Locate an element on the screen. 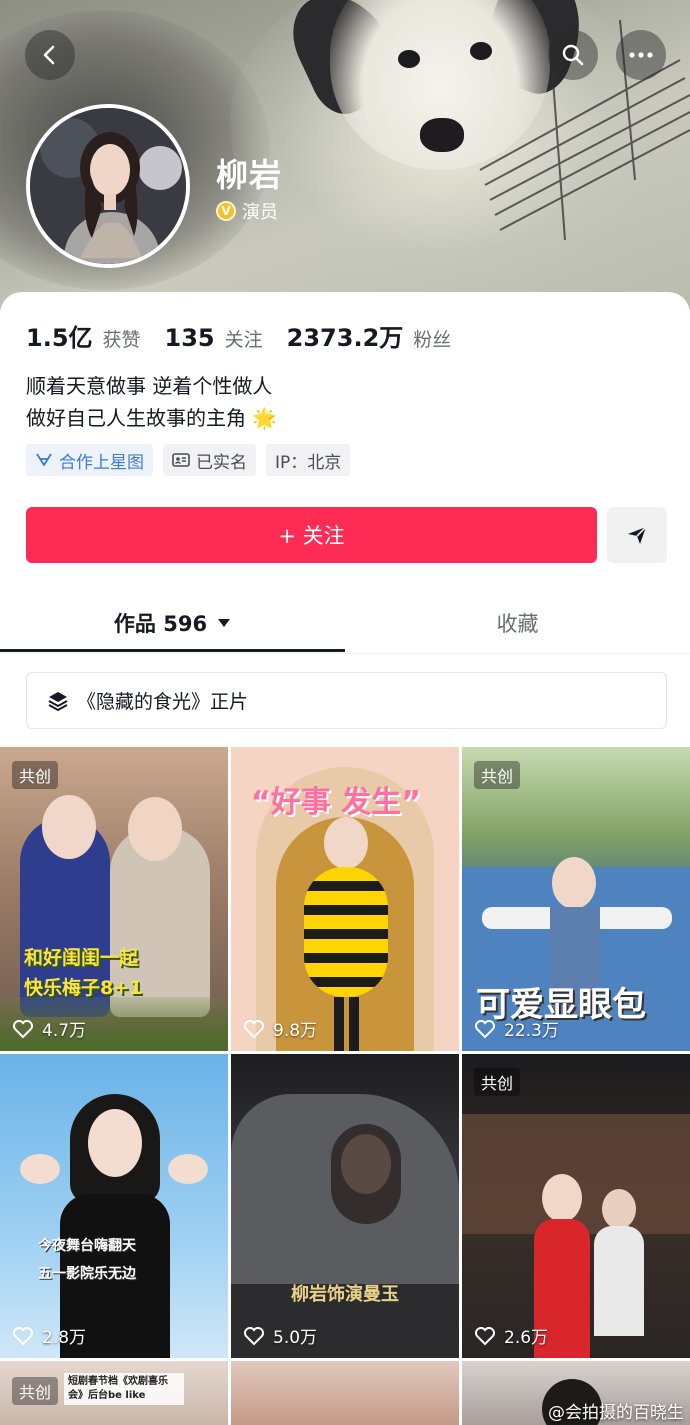 Image resolution: width=690 pixels, height=1425 pixels. tag-ip-location-label: IP：北京 is located at coordinates (308, 462).